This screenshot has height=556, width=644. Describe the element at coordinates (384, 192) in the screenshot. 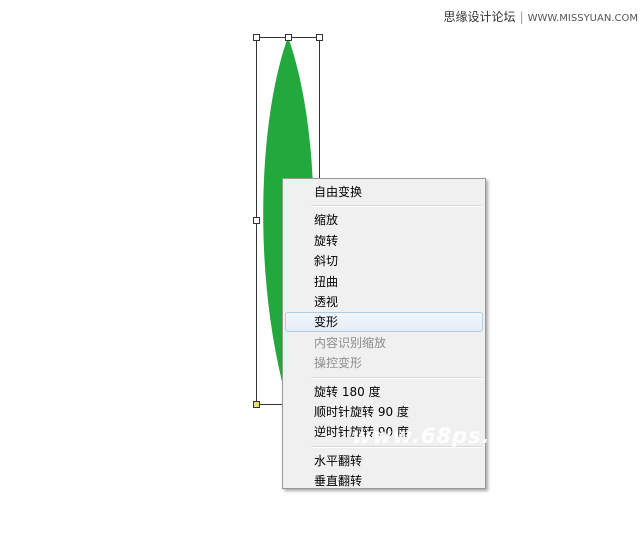

I see `menu-item: 自由变换` at that location.